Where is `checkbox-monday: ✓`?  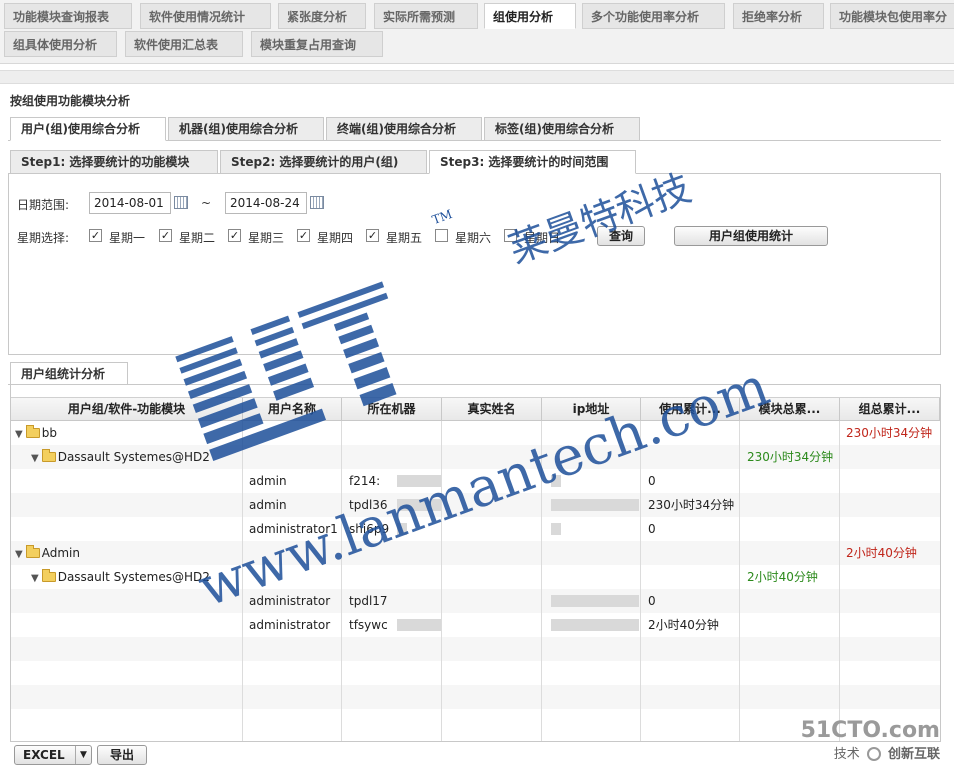 checkbox-monday: ✓ is located at coordinates (95, 235).